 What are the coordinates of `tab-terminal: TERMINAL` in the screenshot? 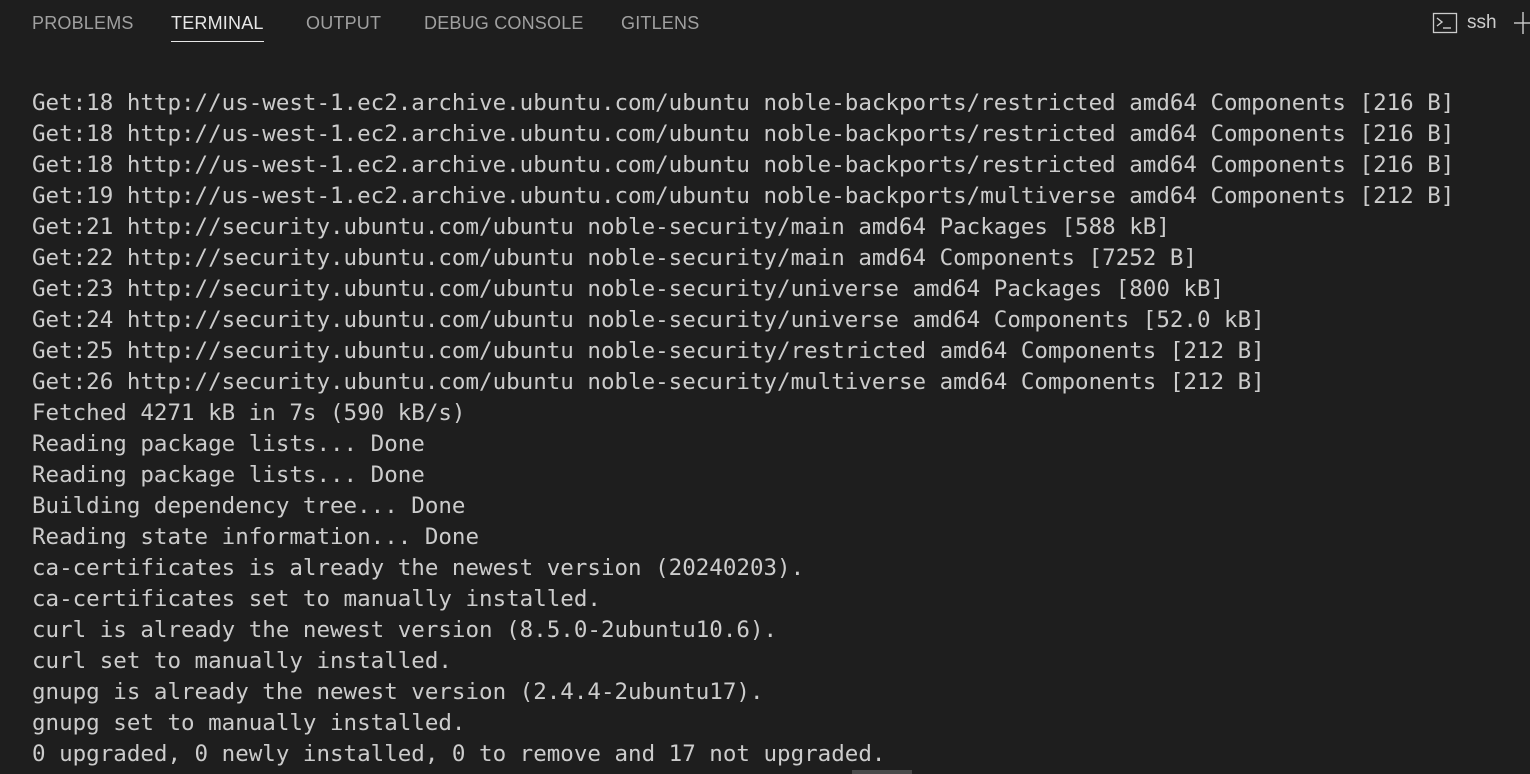 It's located at (217, 23).